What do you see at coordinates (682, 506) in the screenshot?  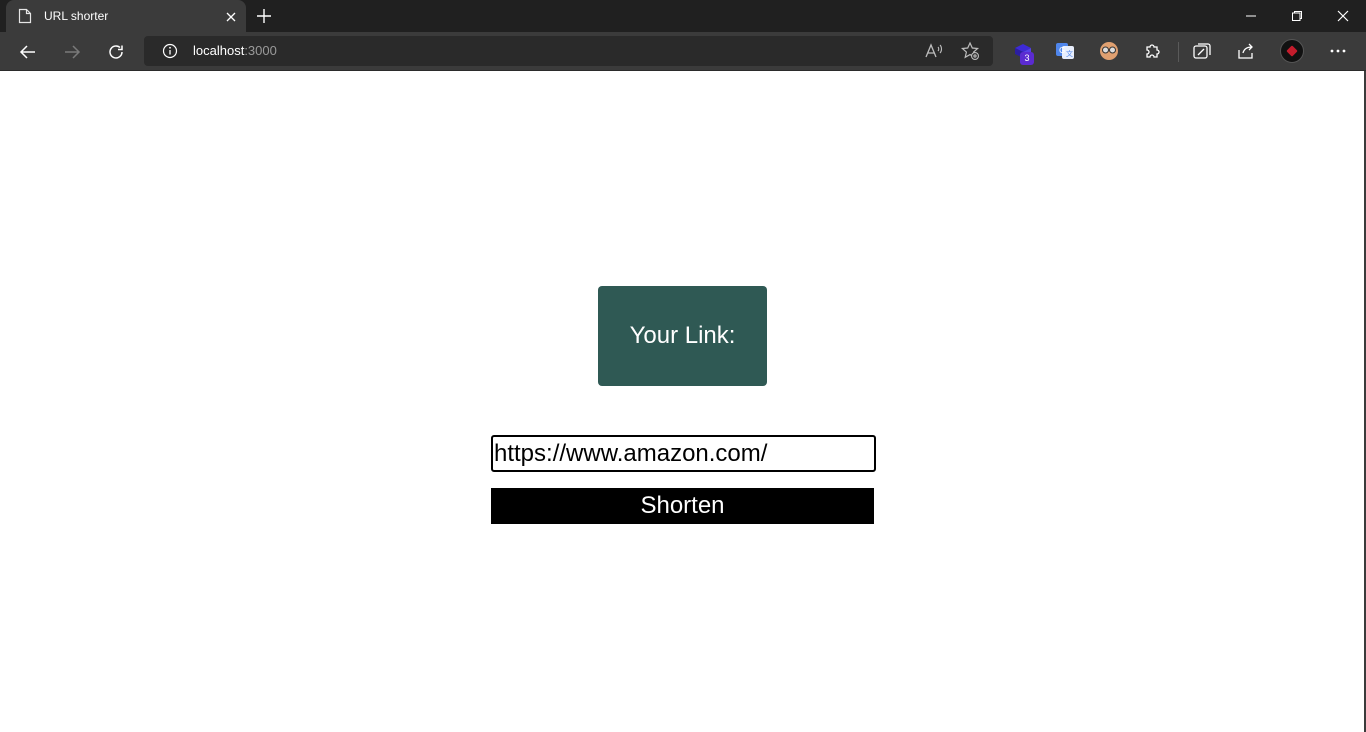 I see `shorten-button: Shorten` at bounding box center [682, 506].